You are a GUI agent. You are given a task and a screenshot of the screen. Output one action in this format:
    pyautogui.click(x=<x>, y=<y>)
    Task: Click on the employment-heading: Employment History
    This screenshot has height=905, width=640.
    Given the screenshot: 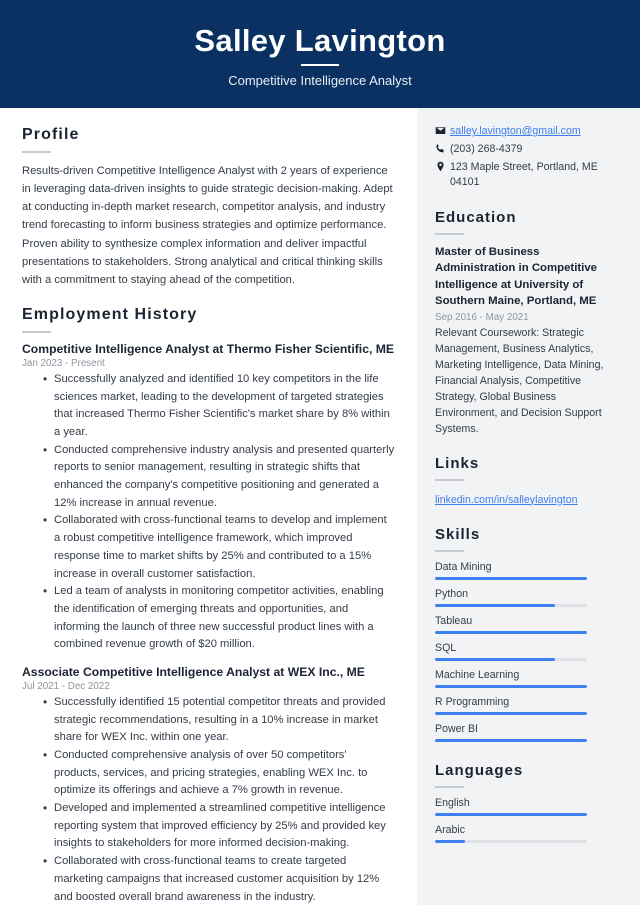 What is the action you would take?
    pyautogui.click(x=110, y=314)
    